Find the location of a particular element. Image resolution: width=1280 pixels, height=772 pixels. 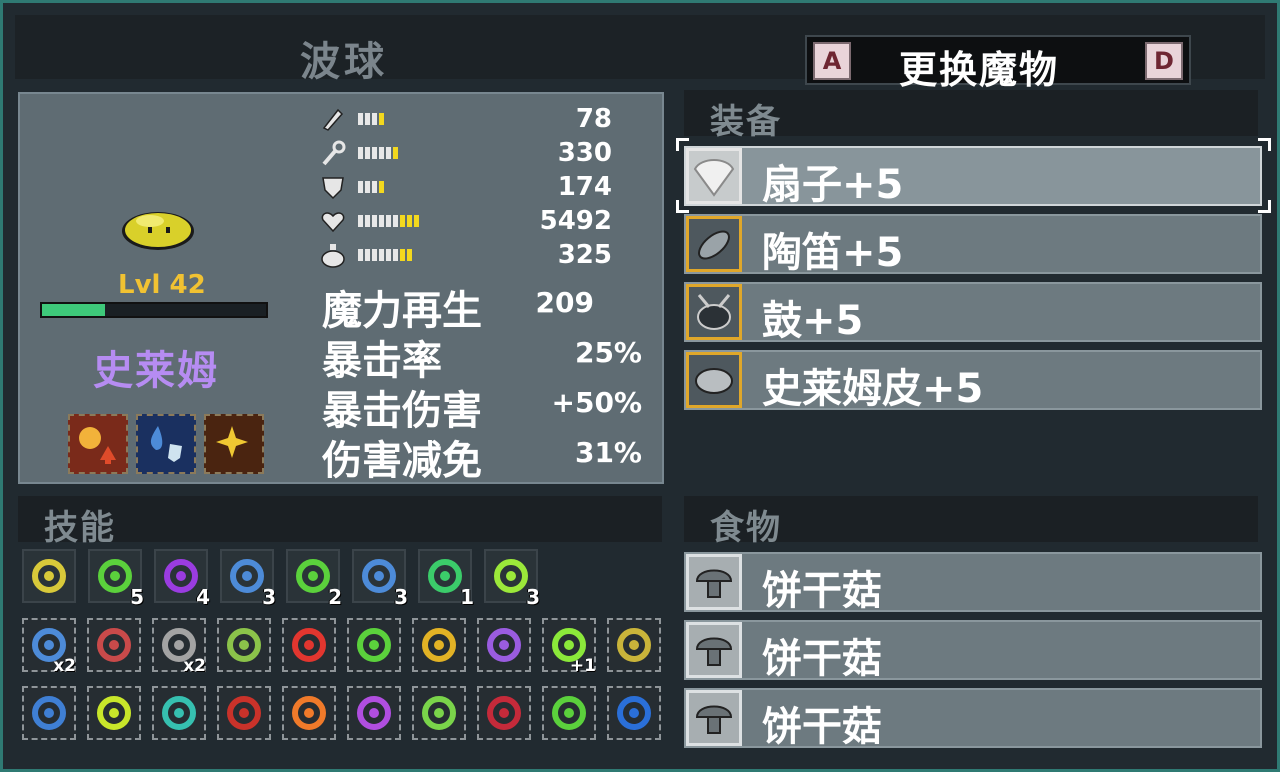

slime-icon is located at coordinates (244, 645).